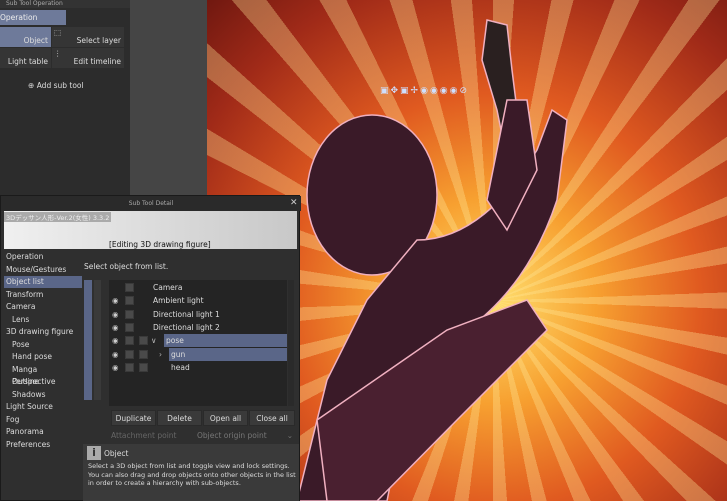 Image resolution: width=727 pixels, height=501 pixels. Describe the element at coordinates (180, 367) in the screenshot. I see `object-name: head` at that location.